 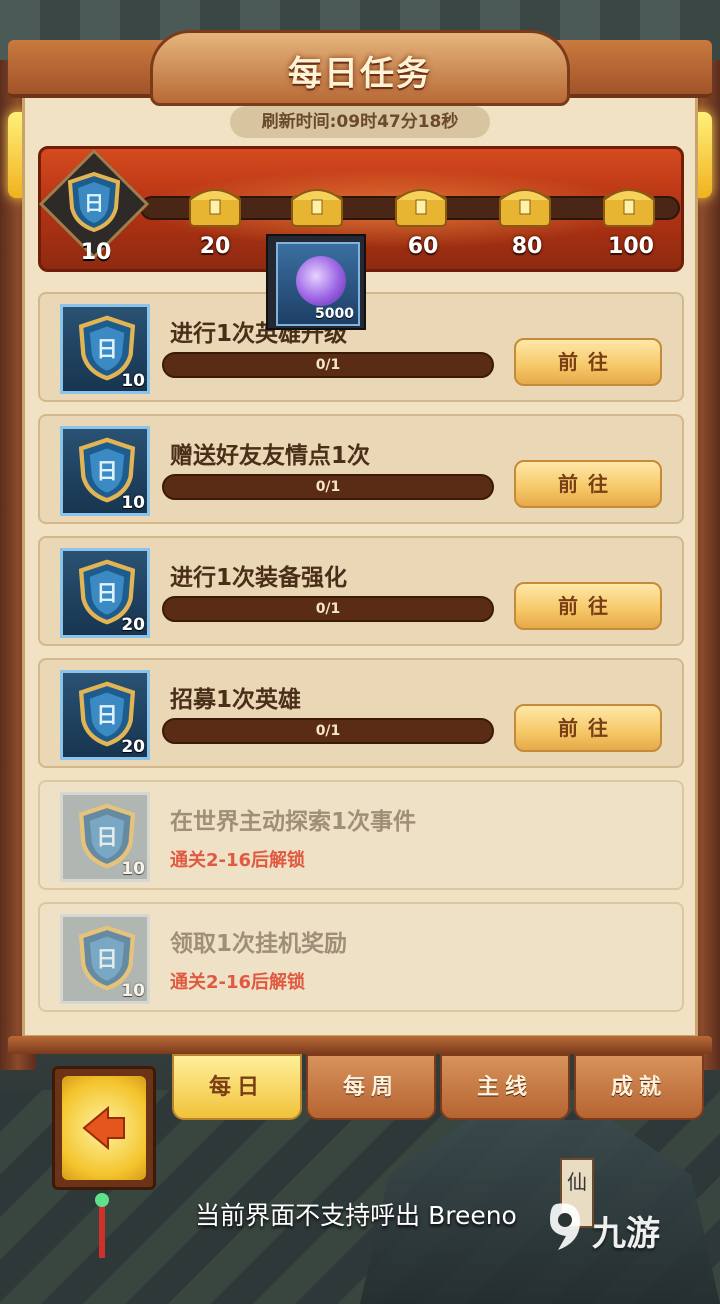 I want to click on activity-points-value: 10, so click(x=96, y=252).